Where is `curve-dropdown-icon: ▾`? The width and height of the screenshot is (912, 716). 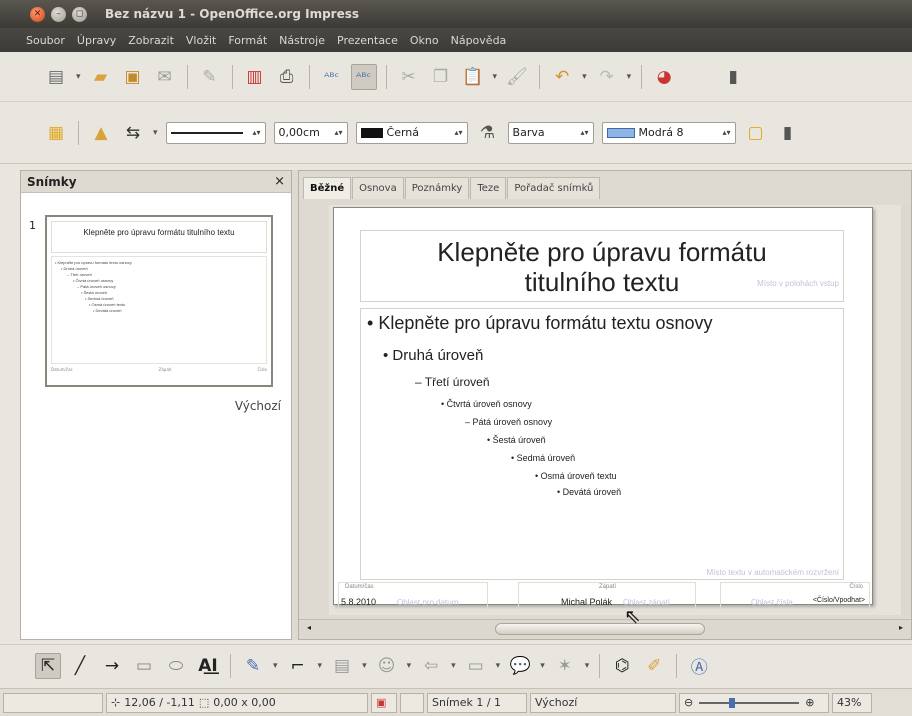
curve-dropdown-icon: ▾ is located at coordinates (275, 666).